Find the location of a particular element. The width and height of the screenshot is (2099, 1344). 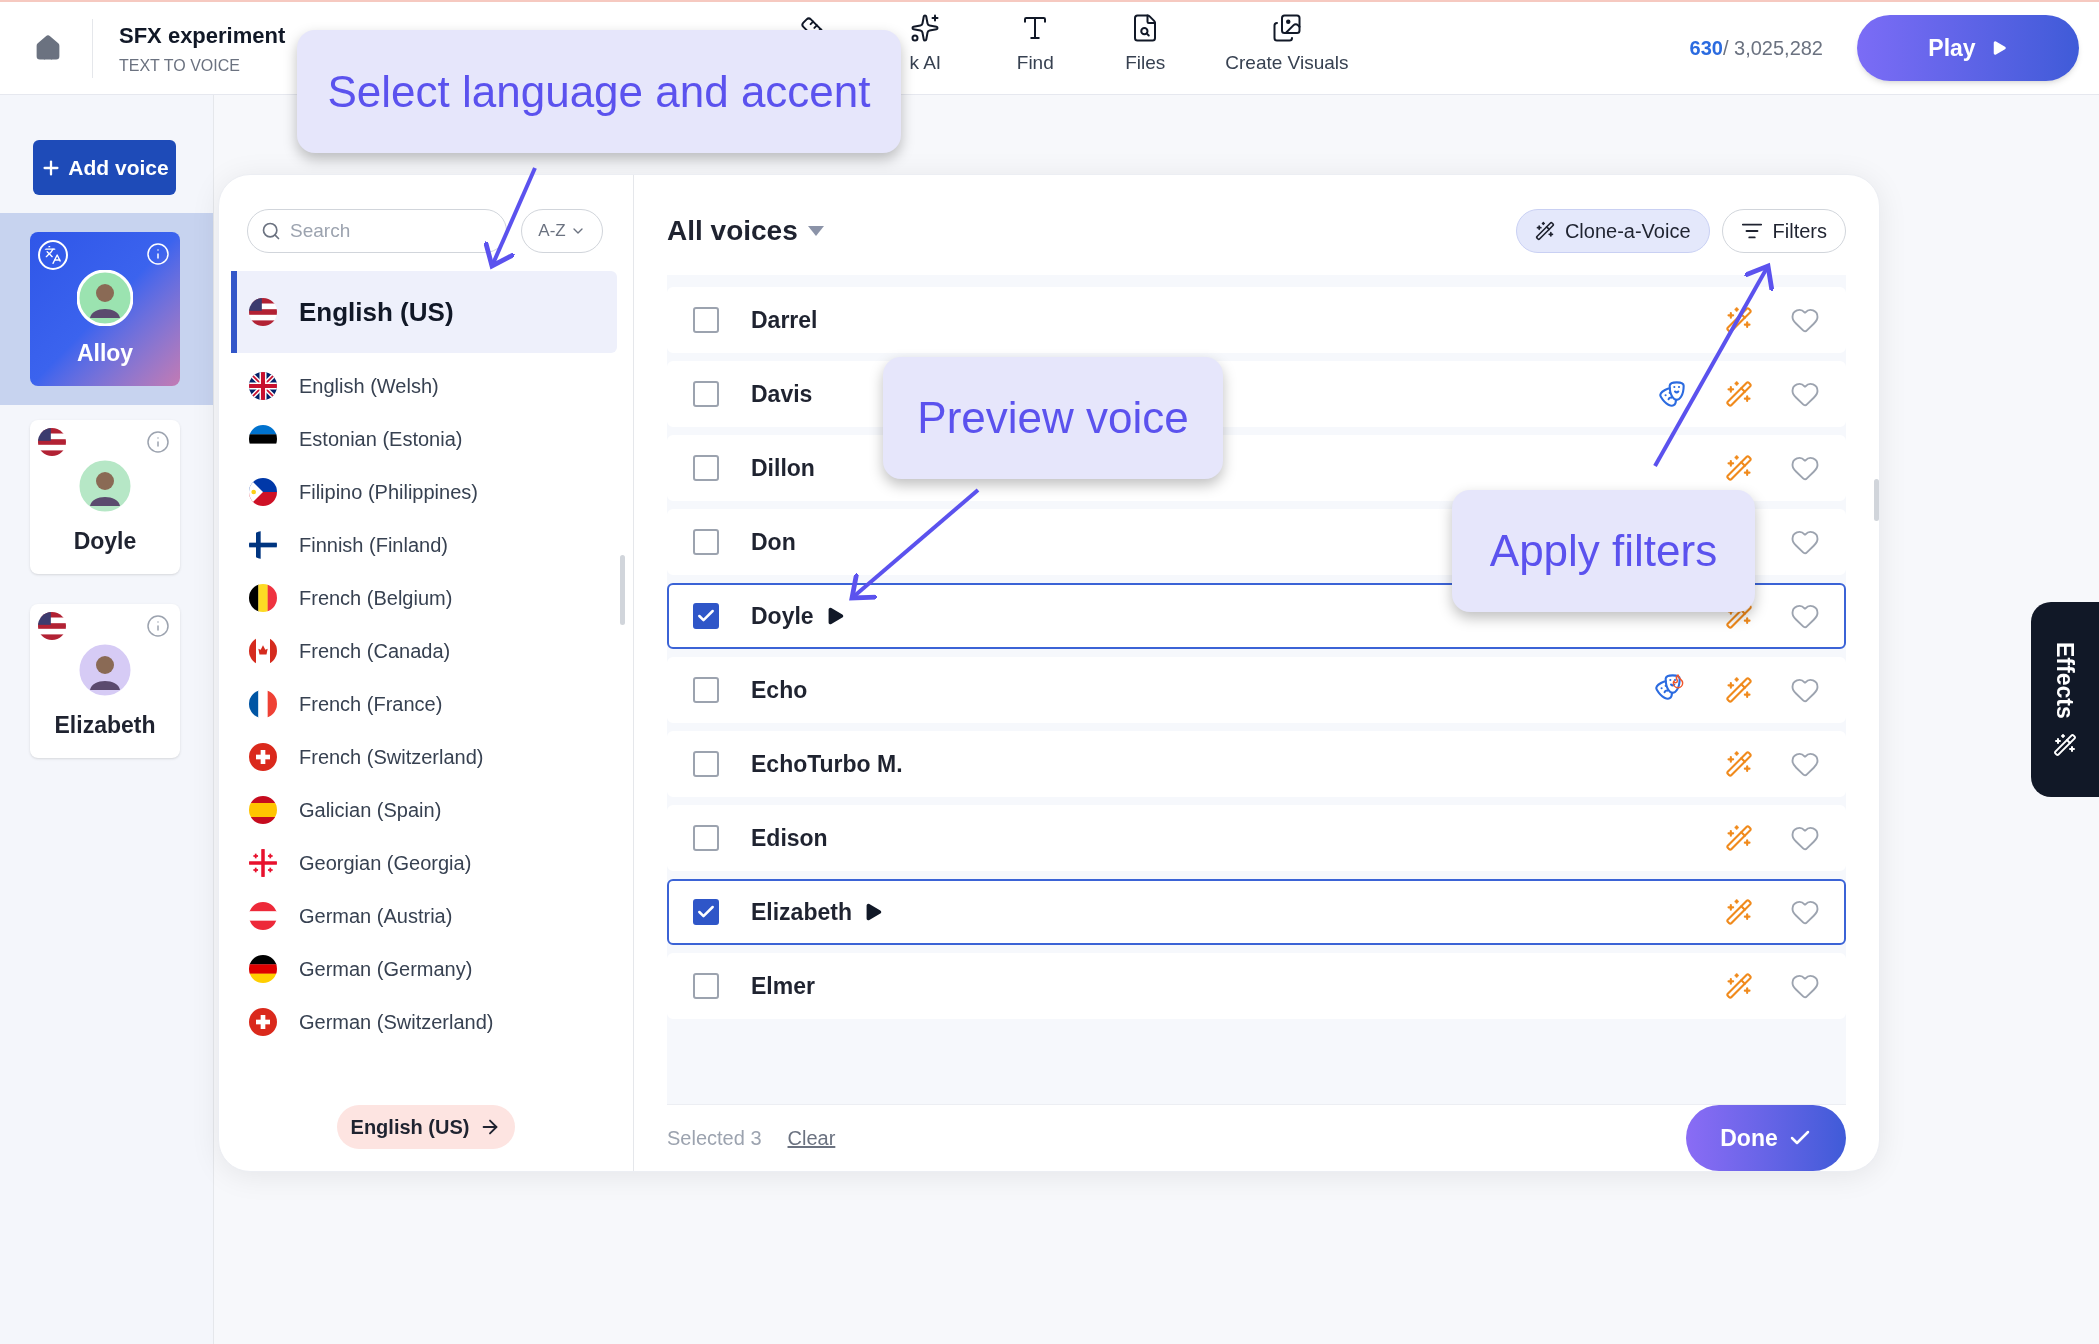

voice-card: Alloy is located at coordinates (105, 309).